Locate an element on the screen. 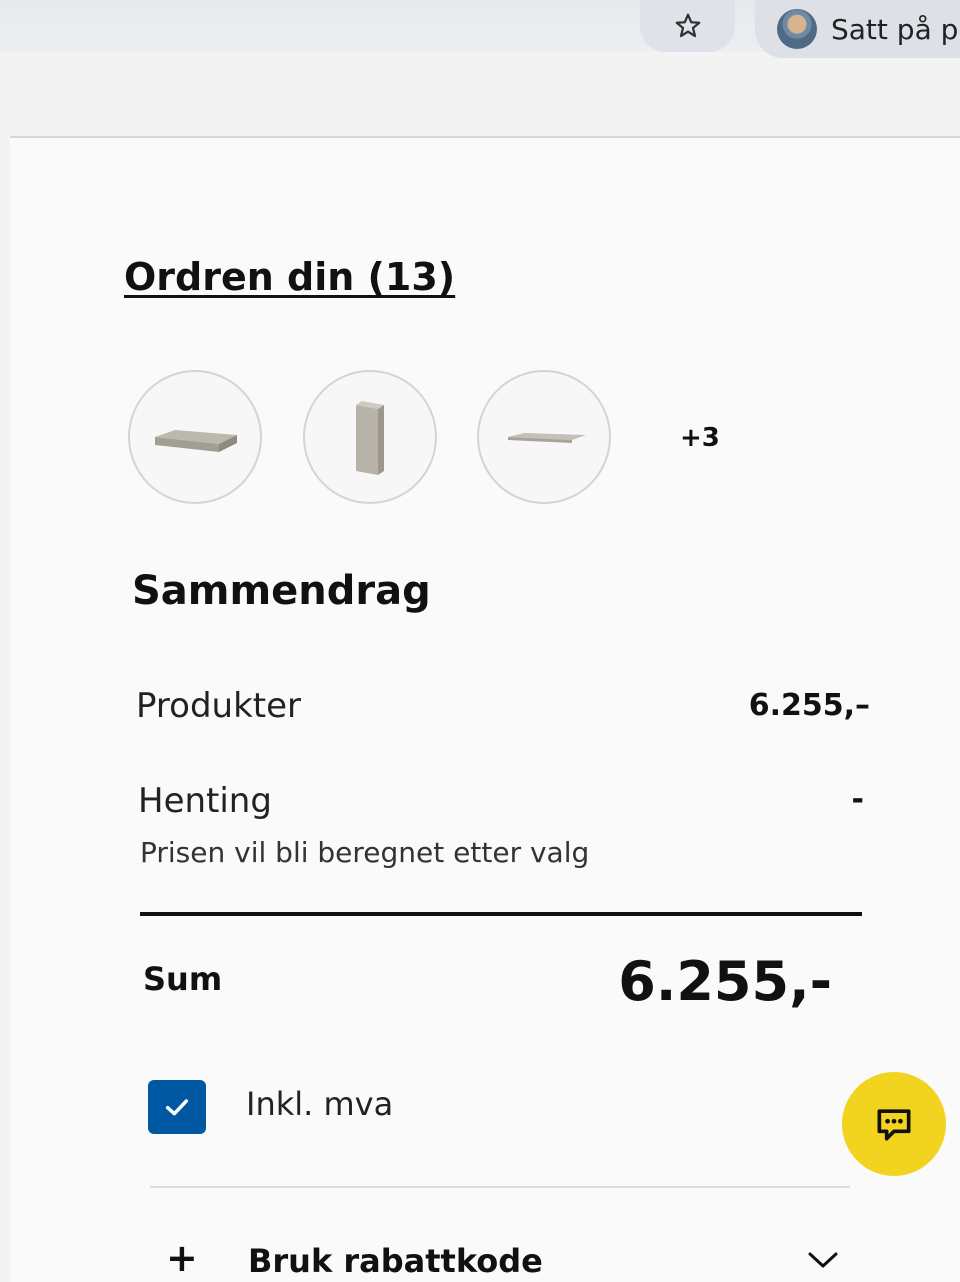 The width and height of the screenshot is (960, 1282). pickup-label: Henting is located at coordinates (205, 801).